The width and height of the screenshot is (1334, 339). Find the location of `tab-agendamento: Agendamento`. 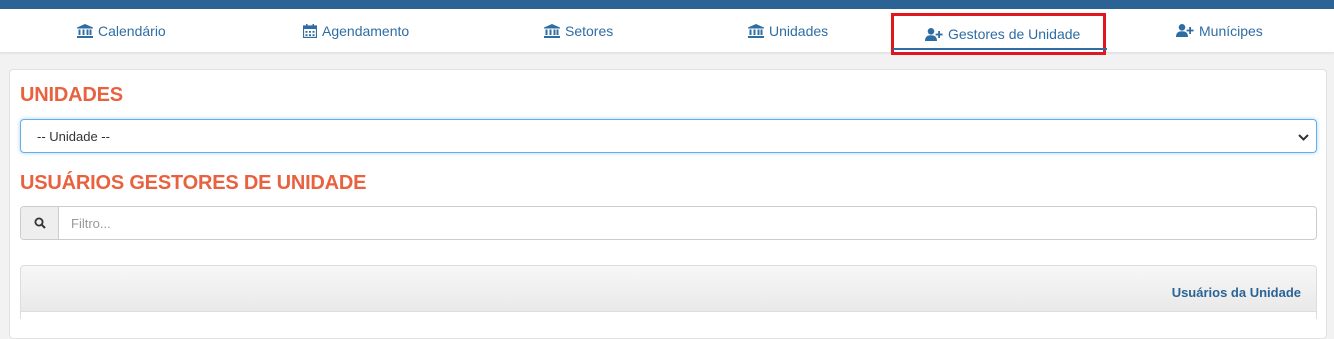

tab-agendamento: Agendamento is located at coordinates (356, 30).